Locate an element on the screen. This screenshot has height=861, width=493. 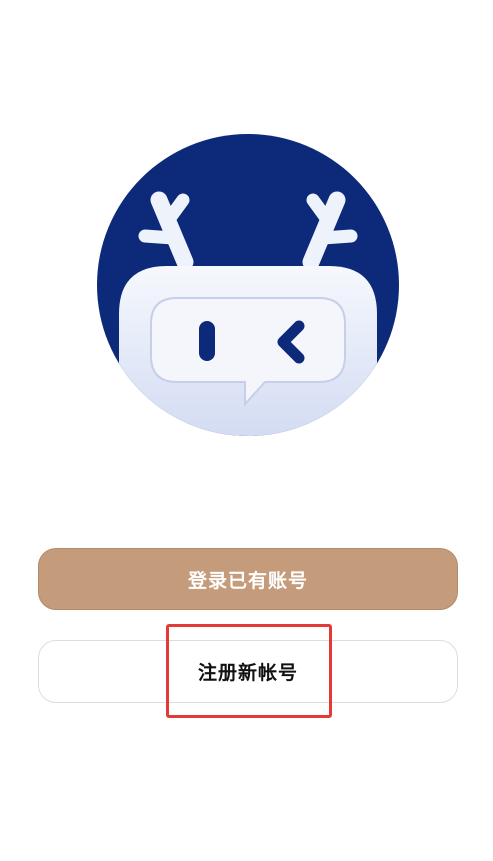
login-button: 登录已有账号 is located at coordinates (248, 579).